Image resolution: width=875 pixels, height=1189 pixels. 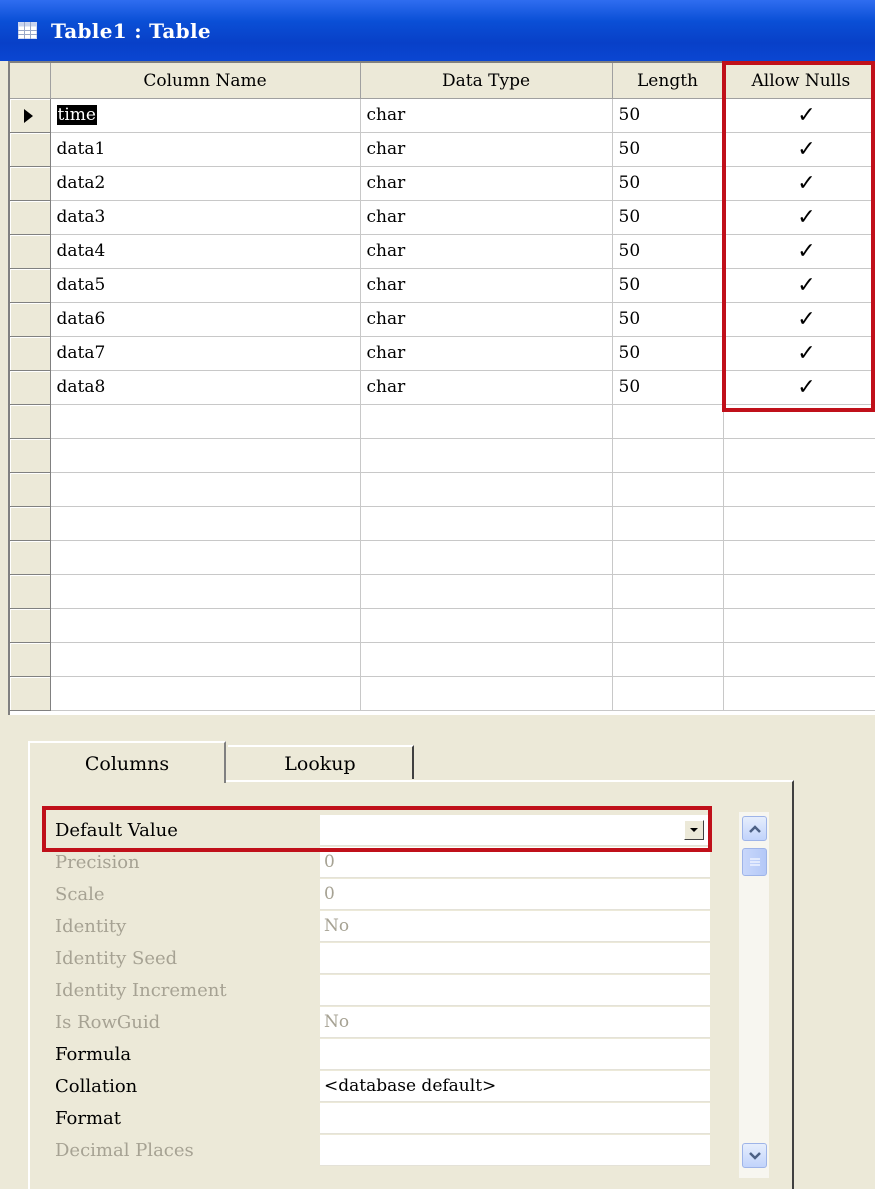 What do you see at coordinates (799, 81) in the screenshot?
I see `header-allow-nulls: Allow Nulls` at bounding box center [799, 81].